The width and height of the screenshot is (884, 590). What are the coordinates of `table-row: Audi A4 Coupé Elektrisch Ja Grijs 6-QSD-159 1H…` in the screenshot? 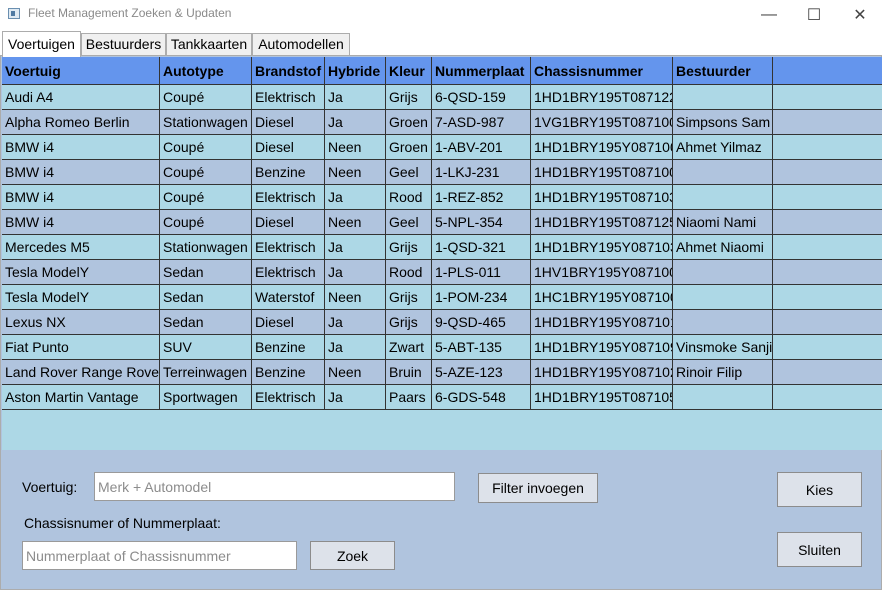 It's located at (442, 97).